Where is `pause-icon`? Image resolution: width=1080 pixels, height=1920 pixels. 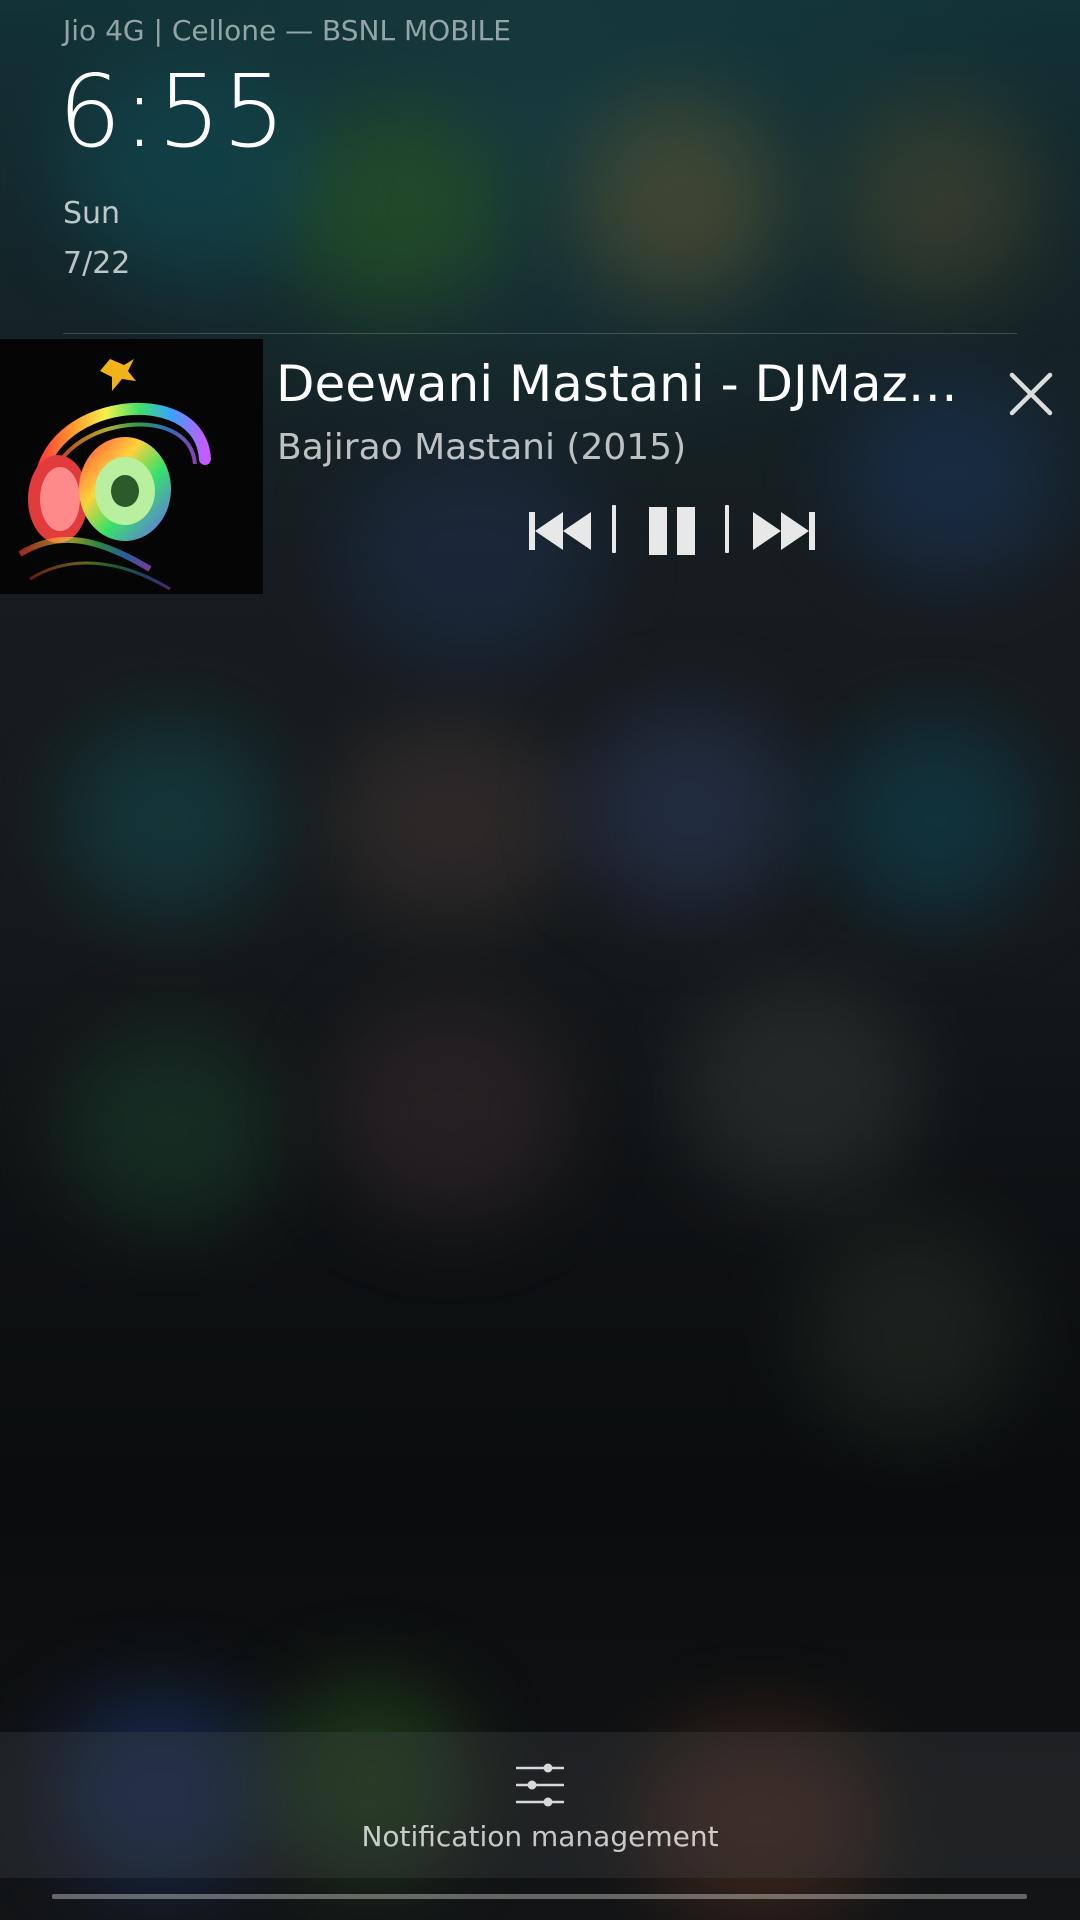
pause-icon is located at coordinates (672, 531).